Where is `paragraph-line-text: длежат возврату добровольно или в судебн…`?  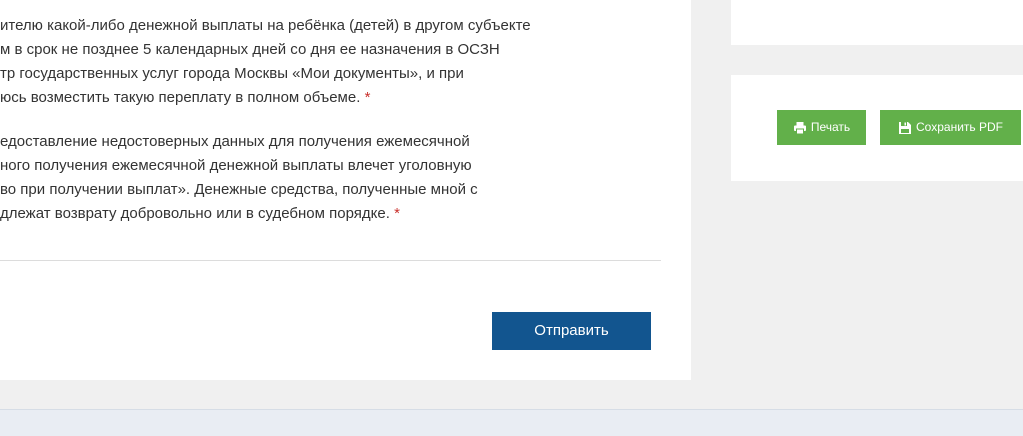
paragraph-line-text: длежат возврату добровольно или в судебн… is located at coordinates (195, 213).